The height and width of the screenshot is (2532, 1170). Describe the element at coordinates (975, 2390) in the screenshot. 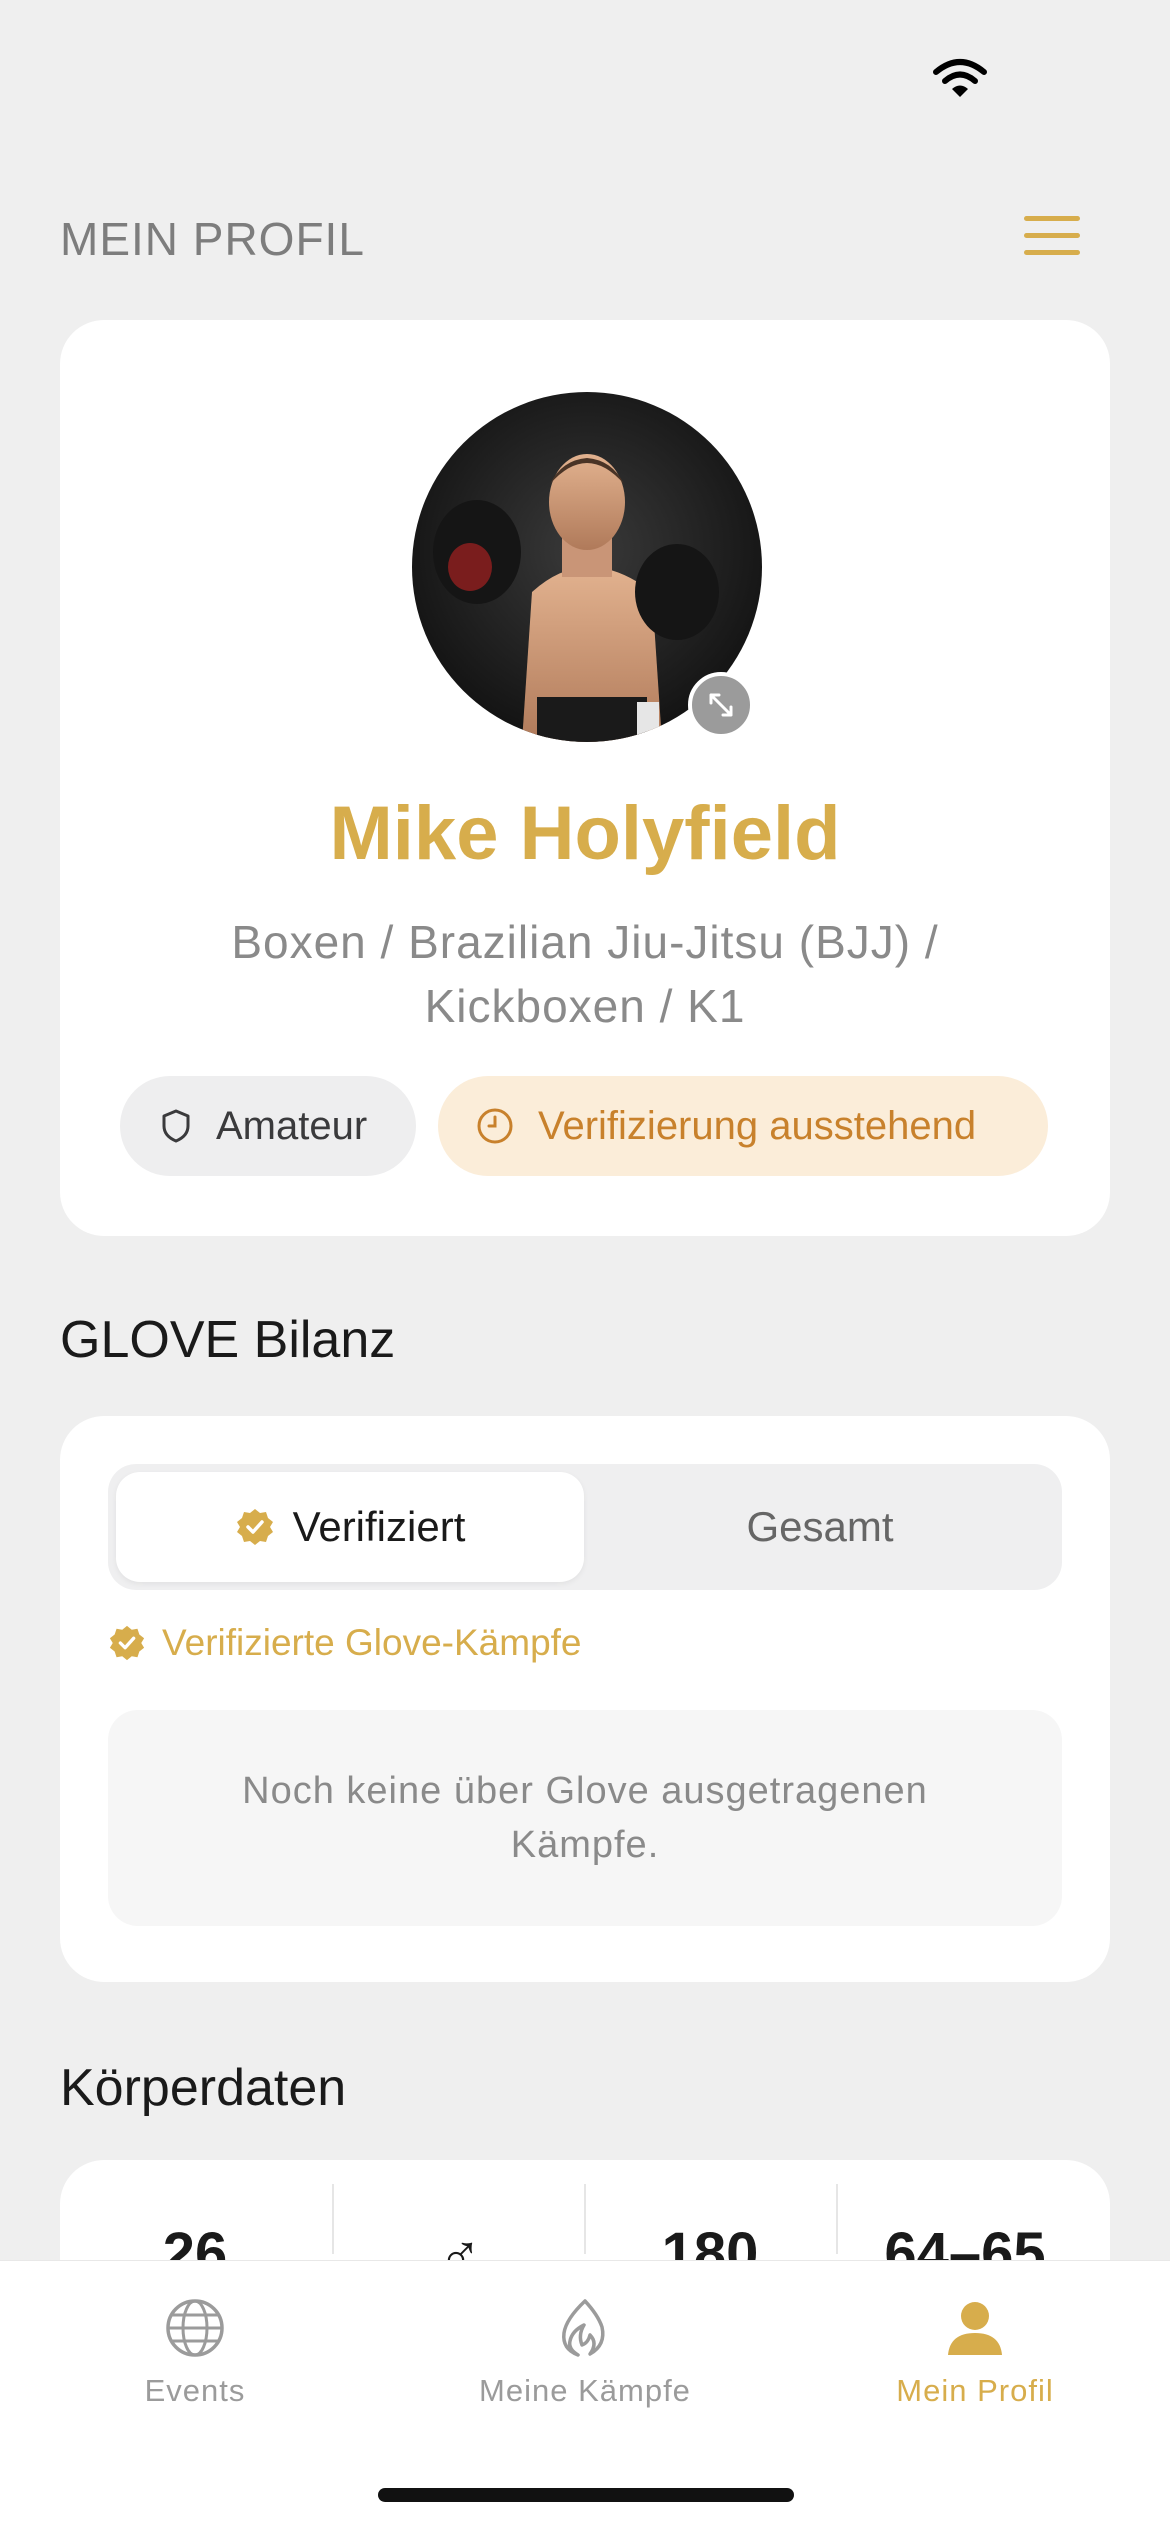

I see `tab-my-profile-label: Mein Profil` at that location.